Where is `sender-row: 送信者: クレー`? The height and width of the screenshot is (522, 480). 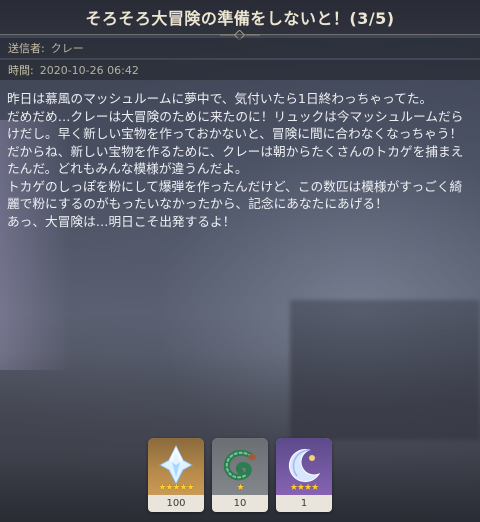 sender-row: 送信者: クレー is located at coordinates (240, 48).